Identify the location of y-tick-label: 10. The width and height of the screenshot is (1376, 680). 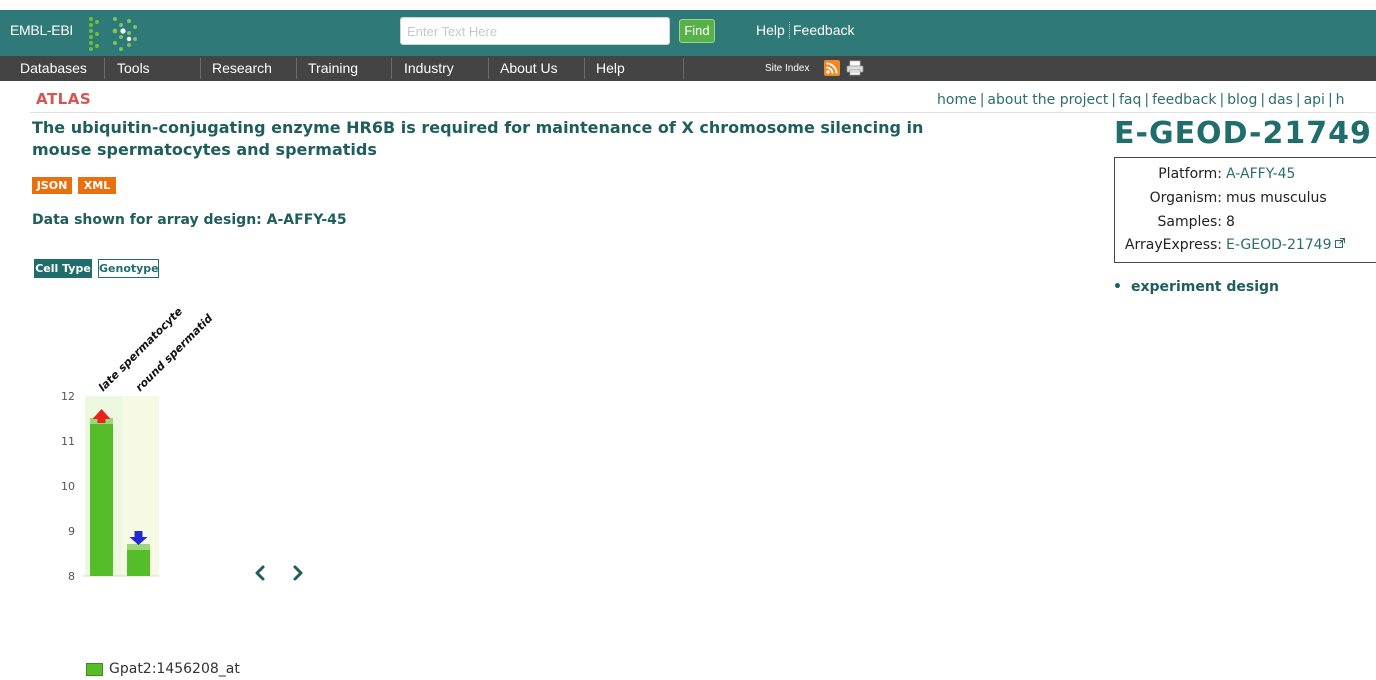
(68, 486).